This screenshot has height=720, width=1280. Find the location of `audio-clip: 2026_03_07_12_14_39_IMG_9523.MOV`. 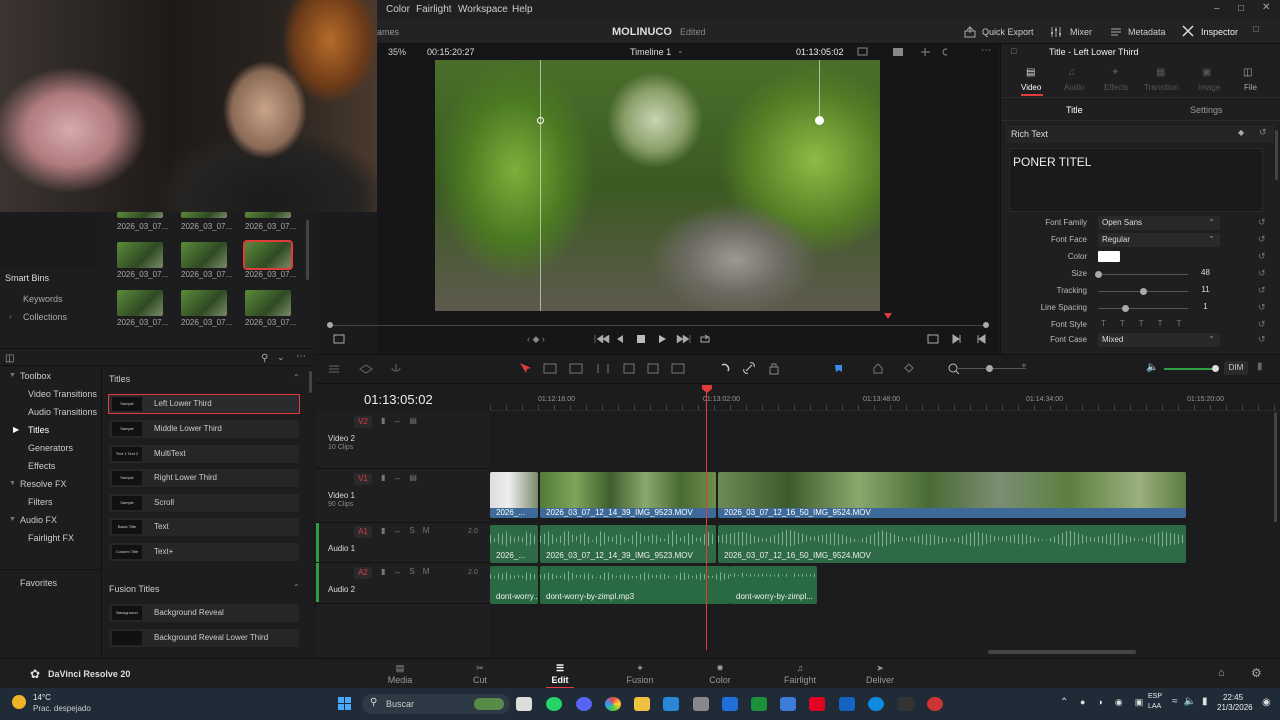

audio-clip: 2026_03_07_12_14_39_IMG_9523.MOV is located at coordinates (628, 544).